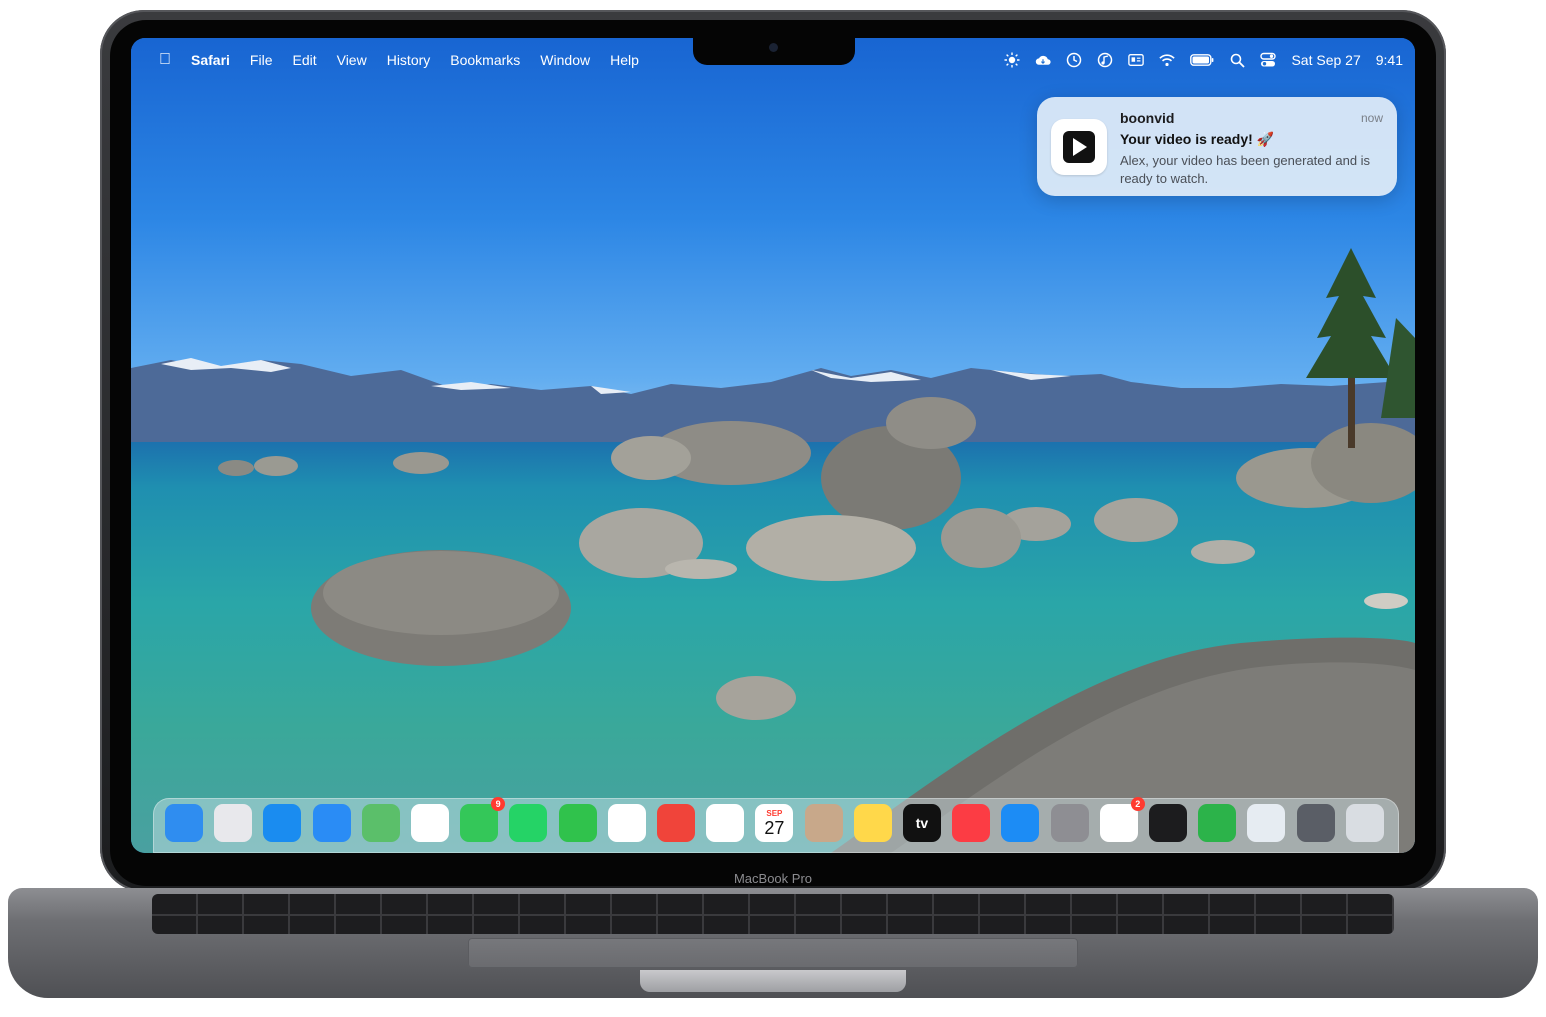 The height and width of the screenshot is (1017, 1546). Describe the element at coordinates (483, 819) in the screenshot. I see `dock-messages-icon: 9` at that location.